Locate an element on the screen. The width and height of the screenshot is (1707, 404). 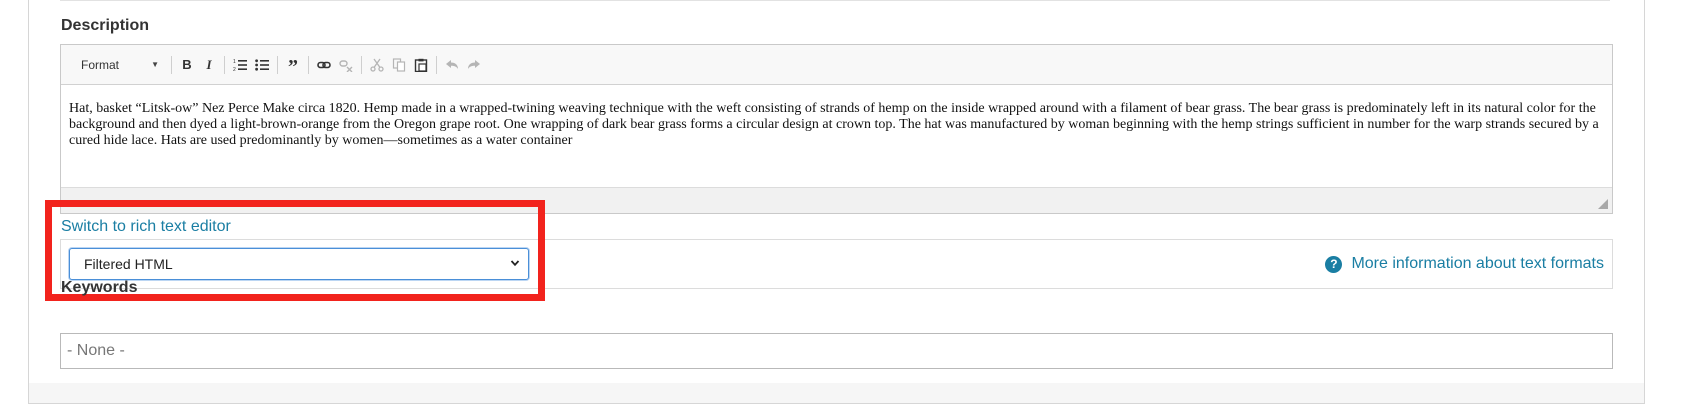
help-icon: ? is located at coordinates (1334, 264).